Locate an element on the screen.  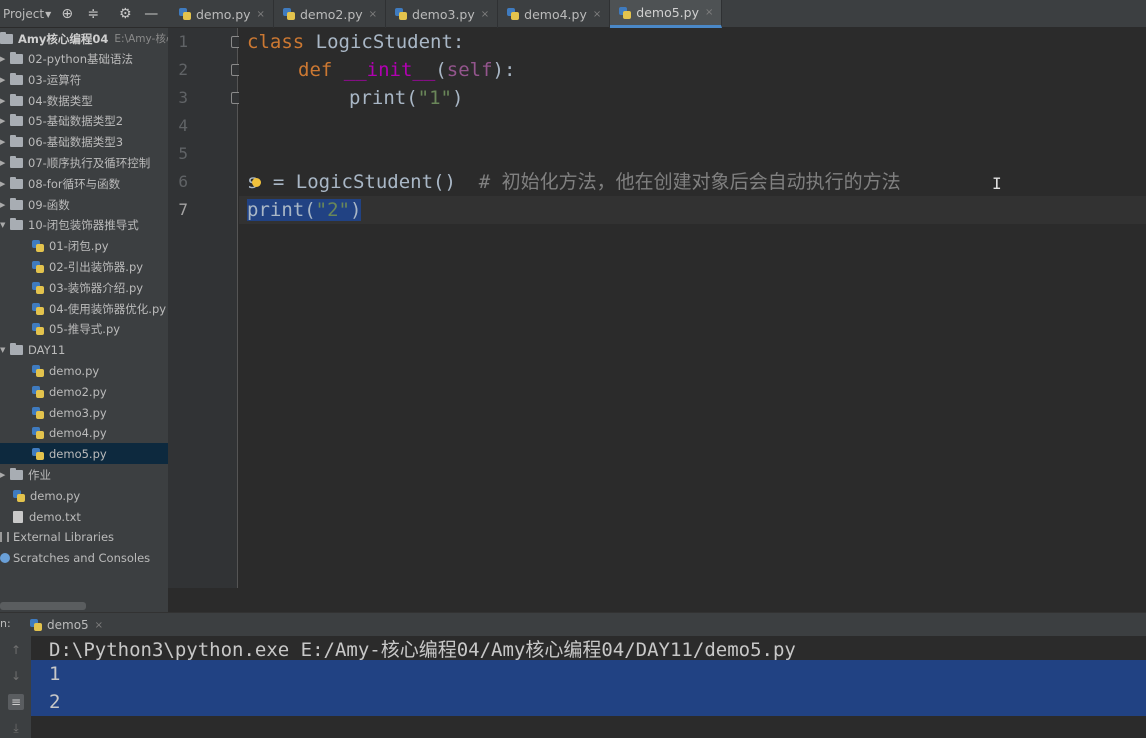
tab-demo3: demo3.py × is located at coordinates (442, 14).